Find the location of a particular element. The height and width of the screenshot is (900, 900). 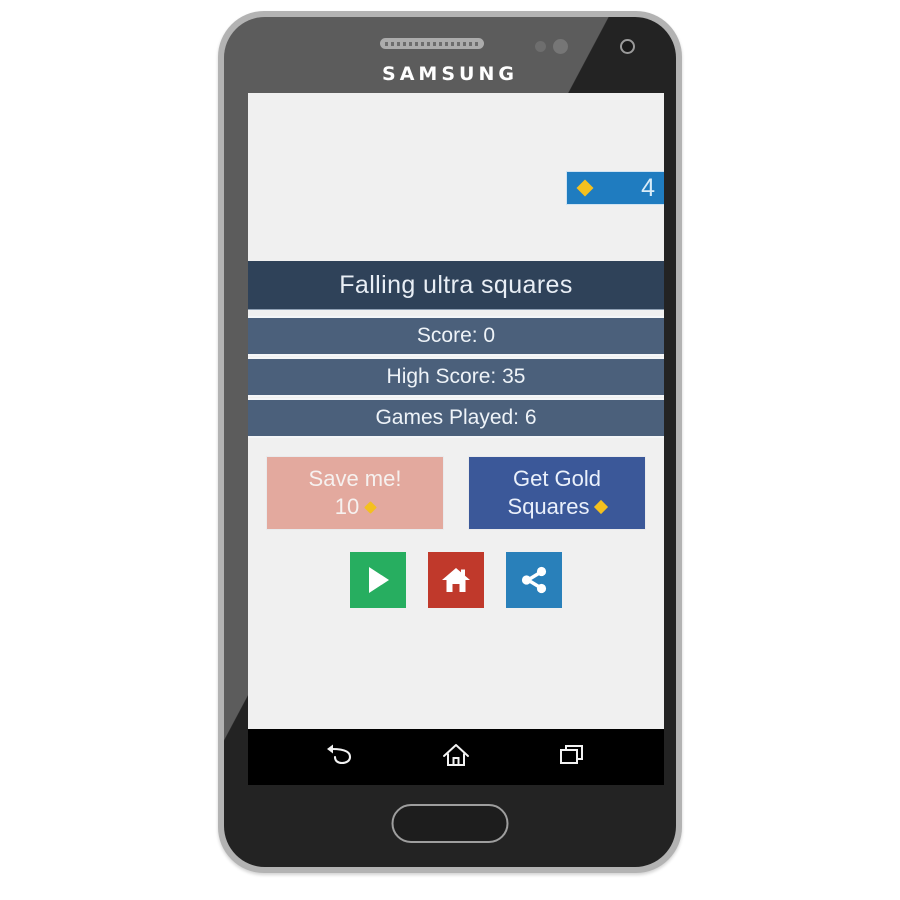

games-played-label: Games Played: 6 is located at coordinates (456, 417).